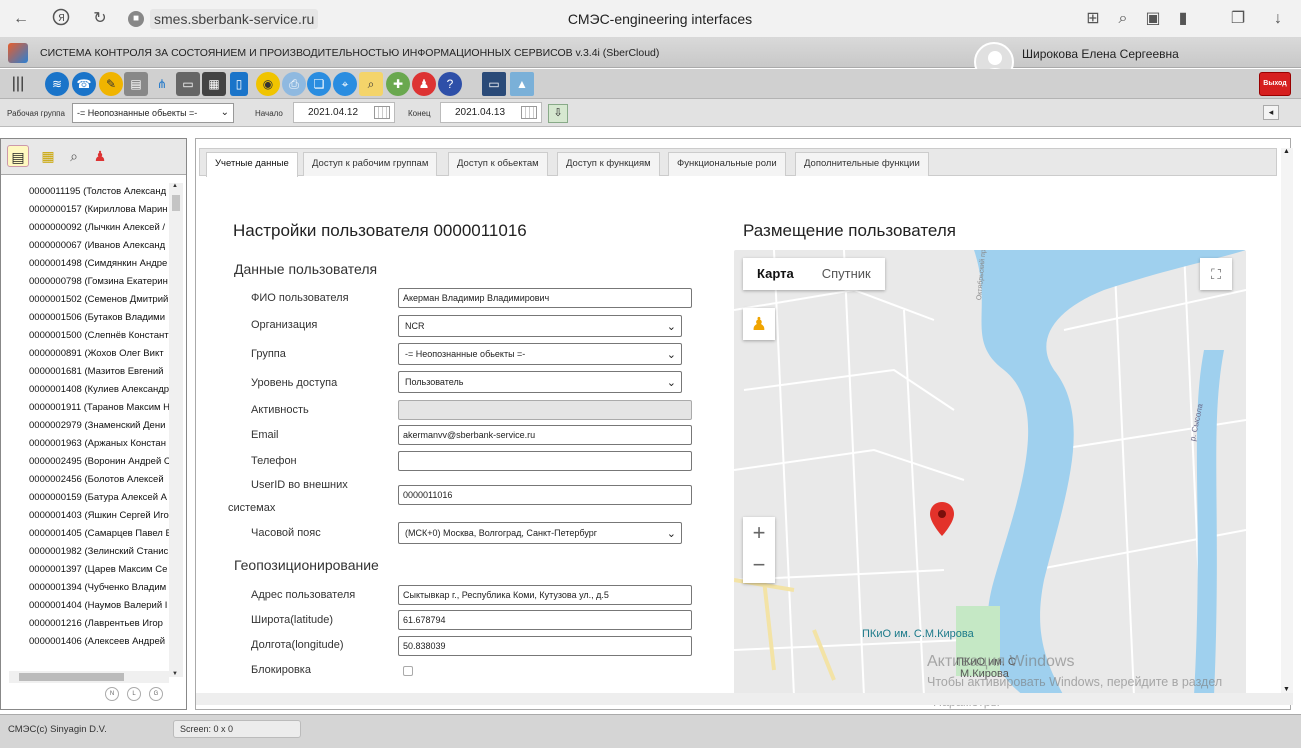 The height and width of the screenshot is (748, 1301). Describe the element at coordinates (188, 84) in the screenshot. I see `storage-icon: ▭` at that location.